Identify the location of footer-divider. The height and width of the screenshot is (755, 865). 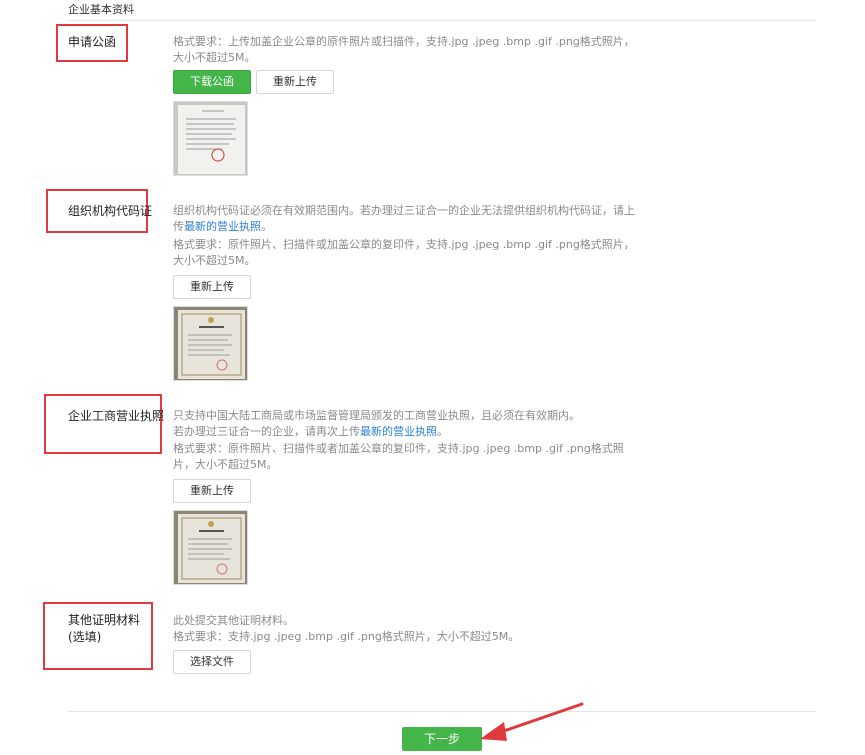
(442, 711).